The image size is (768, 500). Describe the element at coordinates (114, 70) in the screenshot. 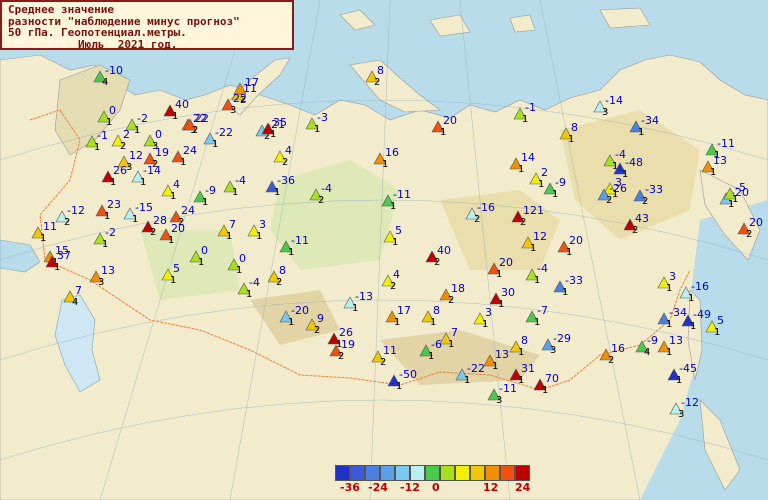

I see `station-value: -10` at that location.